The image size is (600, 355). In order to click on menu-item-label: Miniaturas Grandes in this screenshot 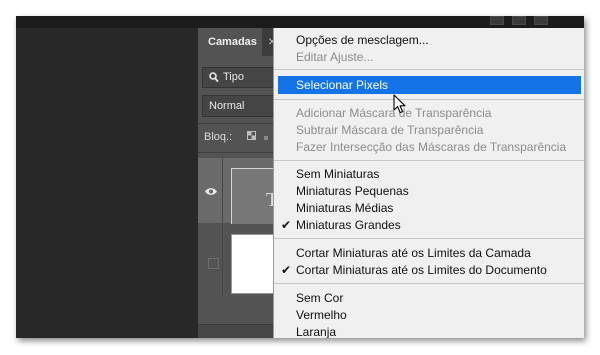, I will do `click(348, 225)`.